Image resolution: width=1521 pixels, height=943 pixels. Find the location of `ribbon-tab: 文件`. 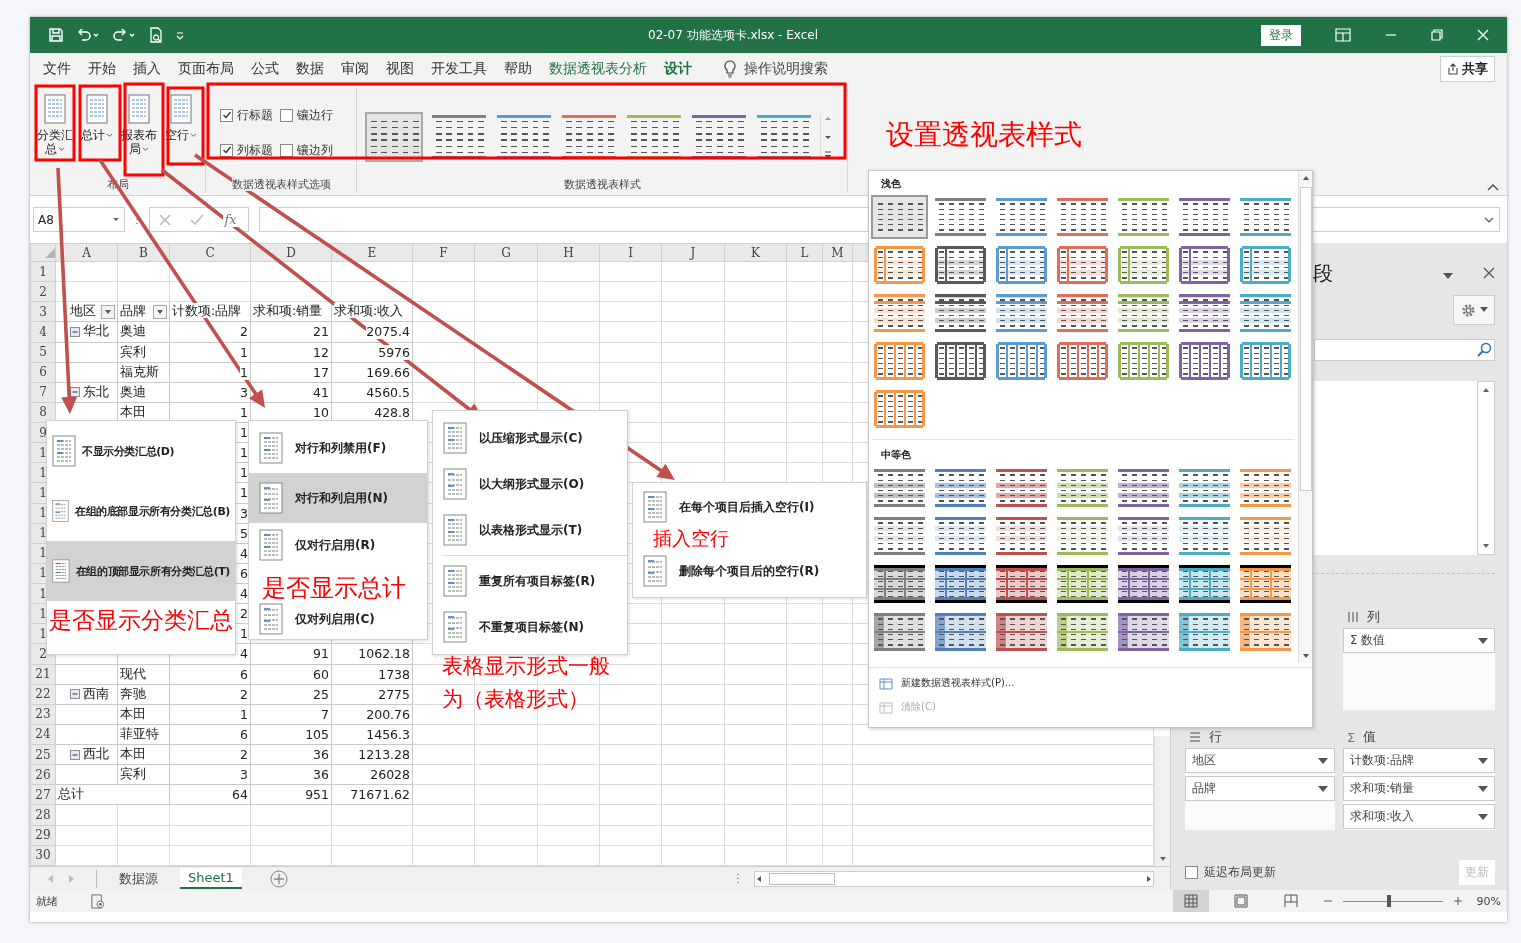

ribbon-tab: 文件 is located at coordinates (56, 68).